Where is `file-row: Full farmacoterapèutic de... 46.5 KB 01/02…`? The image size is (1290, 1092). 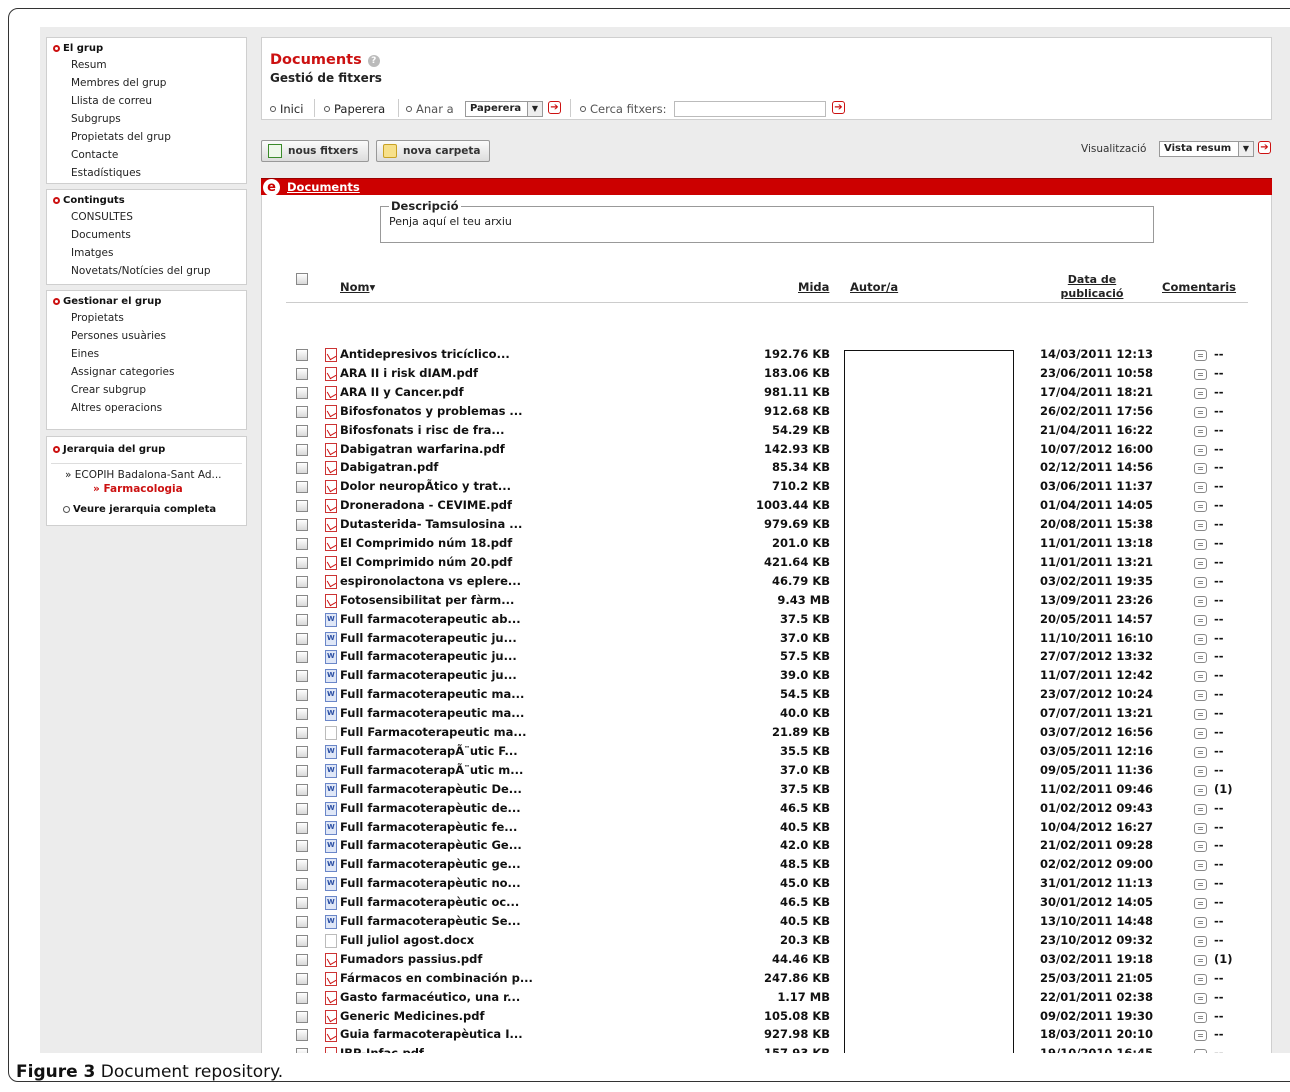
file-row: Full farmacoterapèutic de... 46.5 KB 01/02… is located at coordinates (762, 808).